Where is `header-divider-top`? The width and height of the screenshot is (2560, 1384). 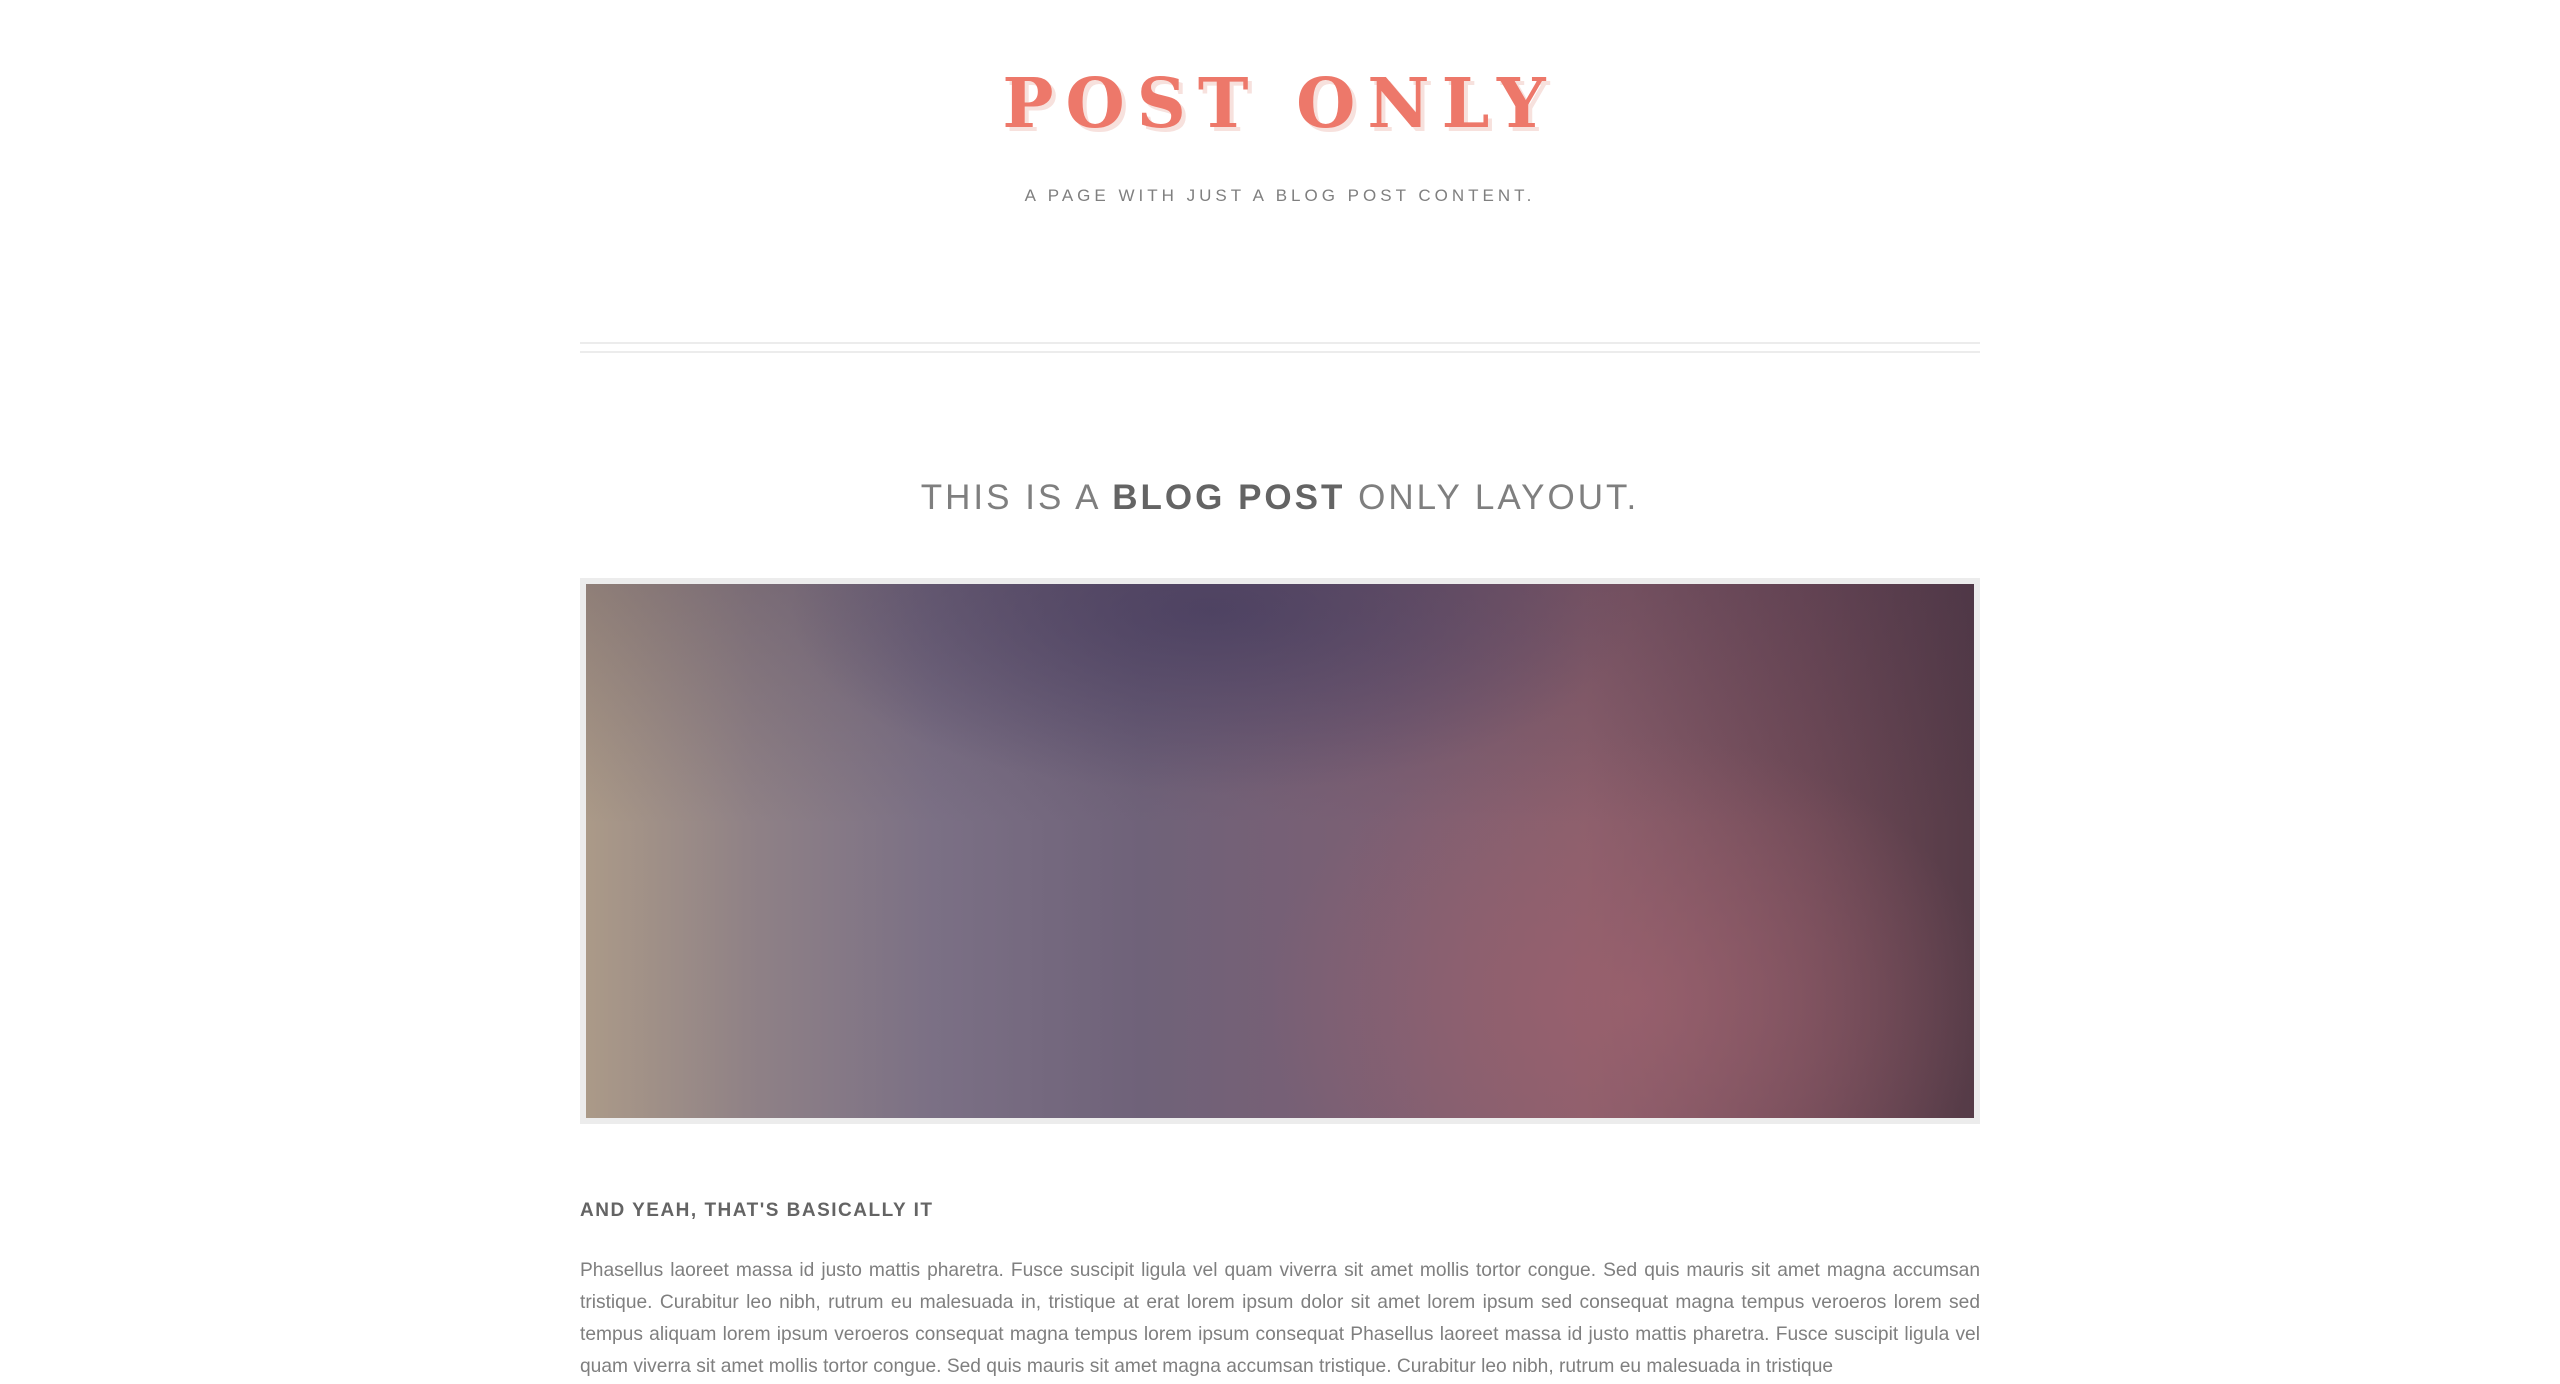 header-divider-top is located at coordinates (1280, 343).